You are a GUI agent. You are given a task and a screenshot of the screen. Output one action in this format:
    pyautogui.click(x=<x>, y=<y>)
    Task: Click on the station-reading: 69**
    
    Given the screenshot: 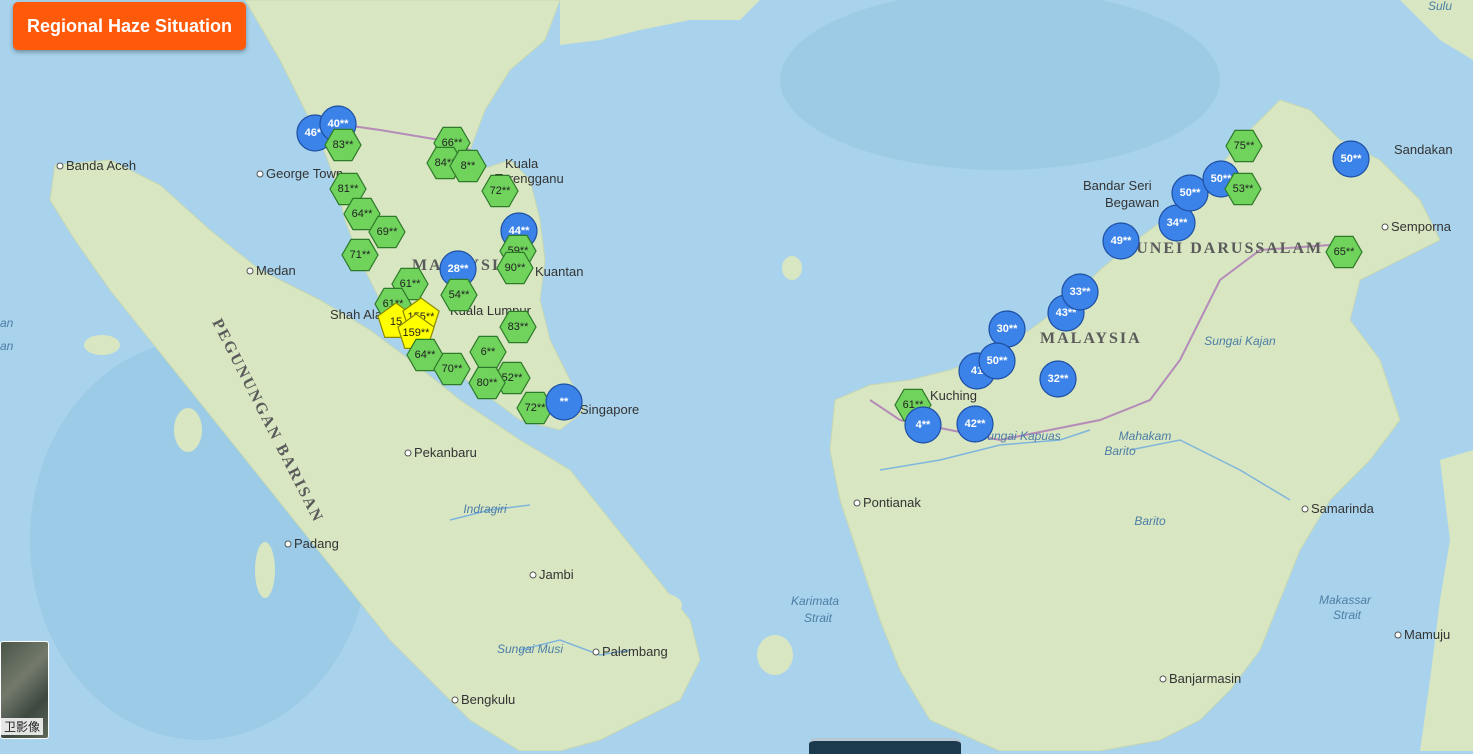 What is the action you would take?
    pyautogui.click(x=388, y=232)
    